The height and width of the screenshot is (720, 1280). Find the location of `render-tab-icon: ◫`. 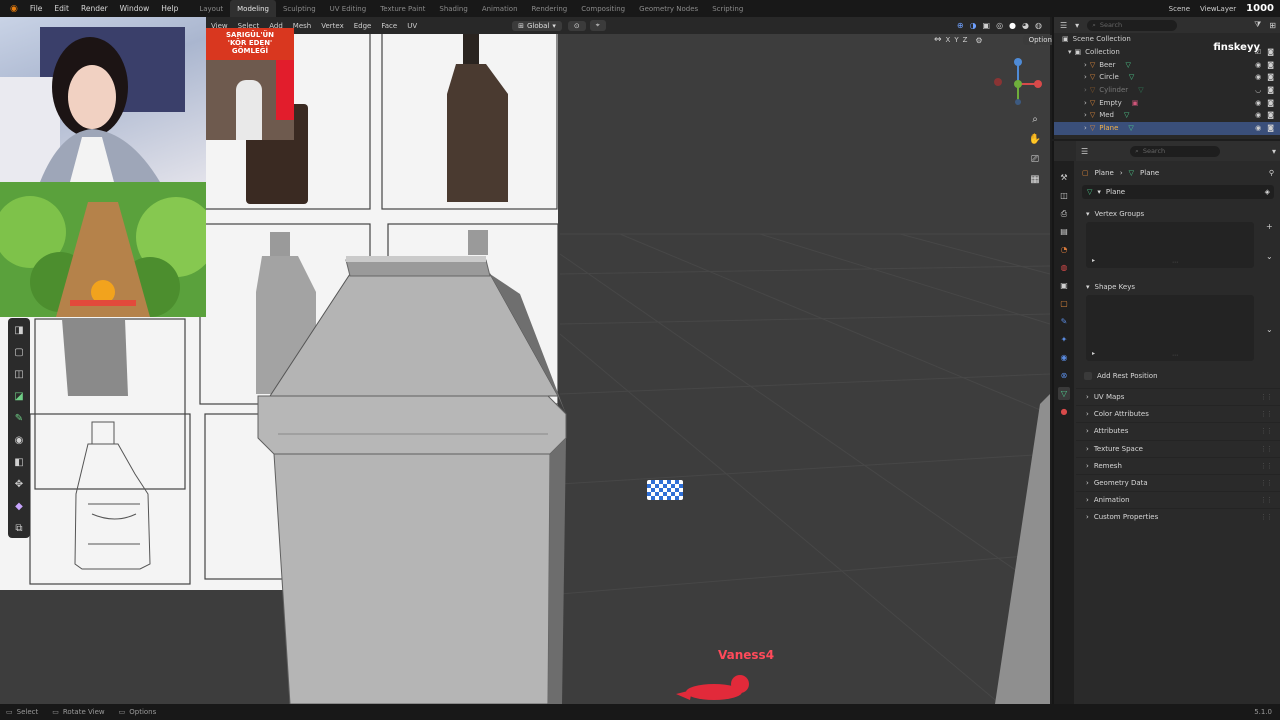

render-tab-icon: ◫ is located at coordinates (1064, 195).